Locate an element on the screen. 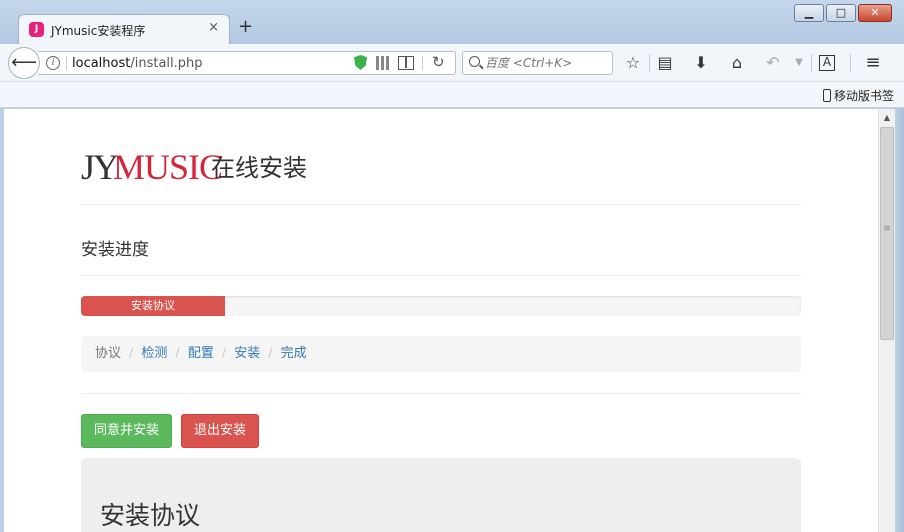 This screenshot has width=904, height=532. url-host: localhost is located at coordinates (101, 63).